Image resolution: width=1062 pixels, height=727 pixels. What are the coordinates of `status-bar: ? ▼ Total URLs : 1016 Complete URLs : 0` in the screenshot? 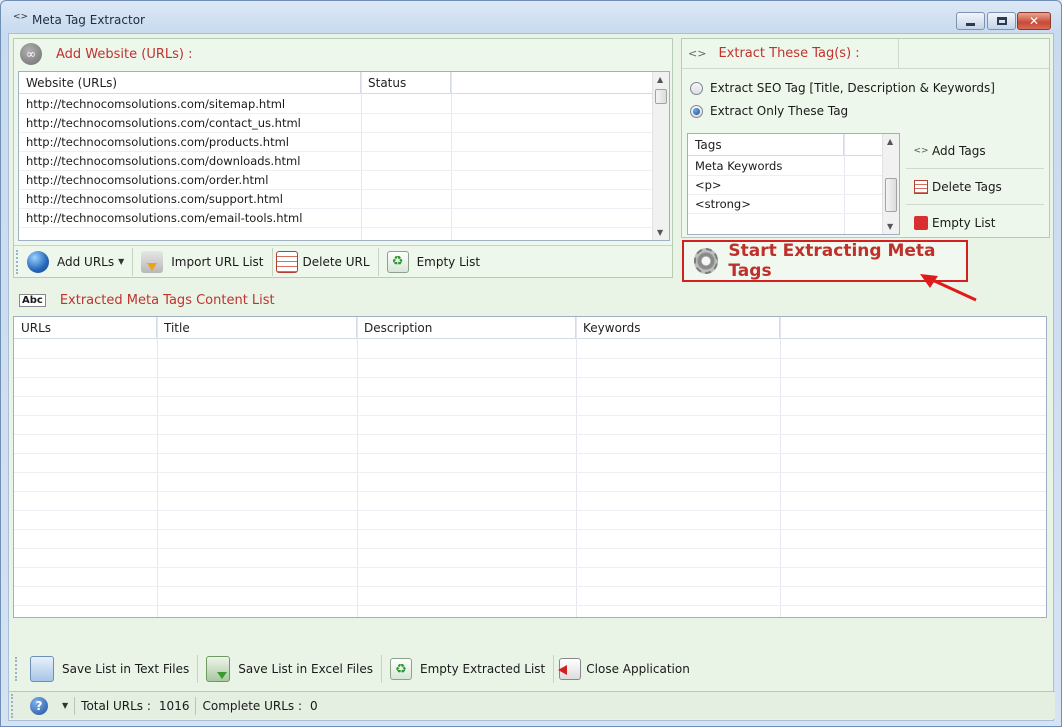 It's located at (532, 705).